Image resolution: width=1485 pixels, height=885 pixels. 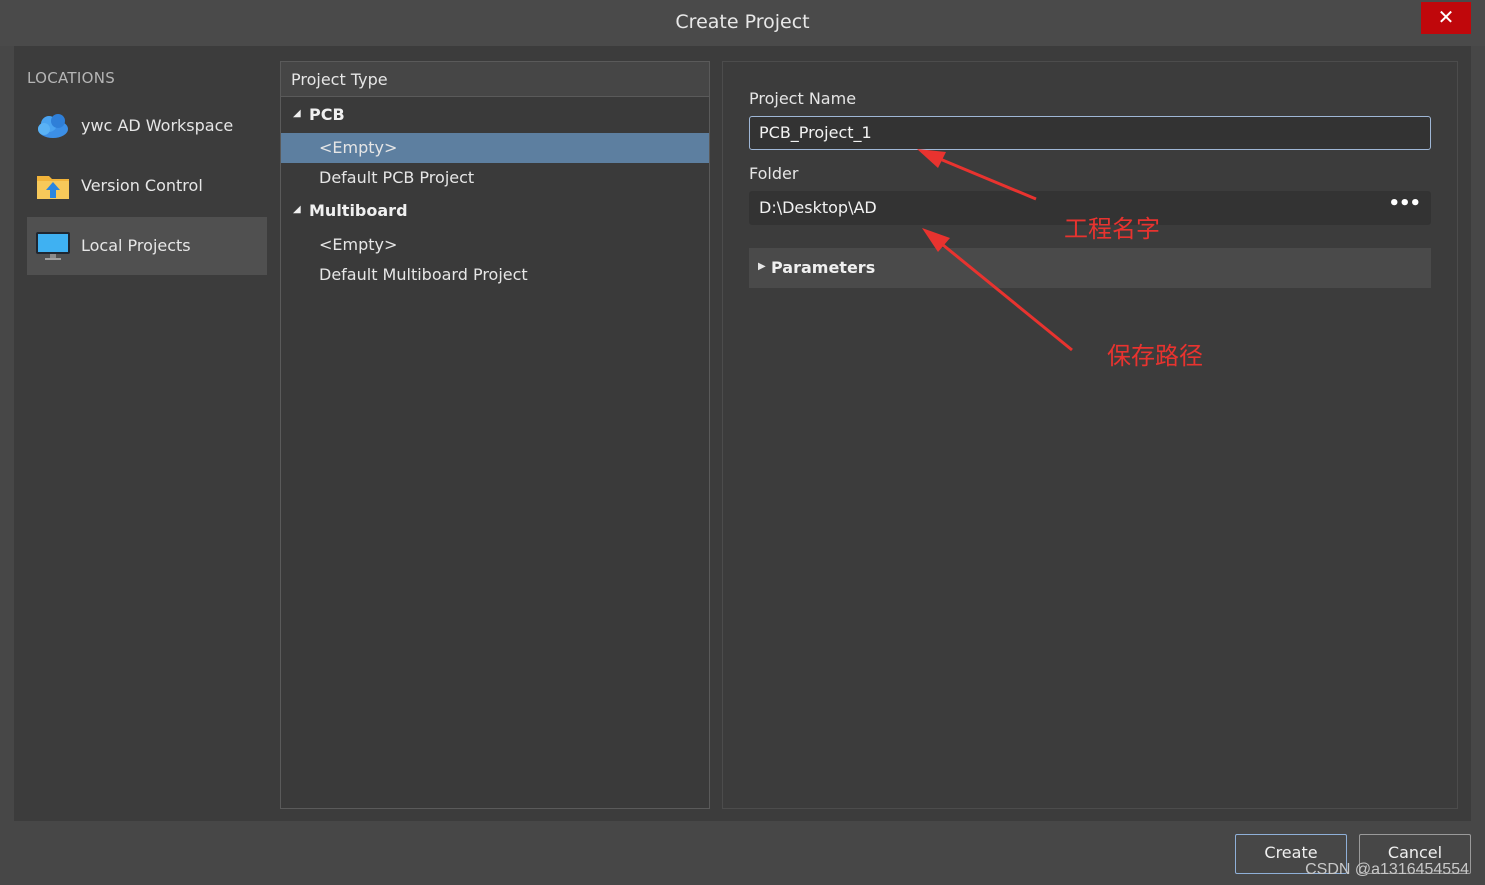 I want to click on annotation-save-path: 保存路径, so click(x=1155, y=356).